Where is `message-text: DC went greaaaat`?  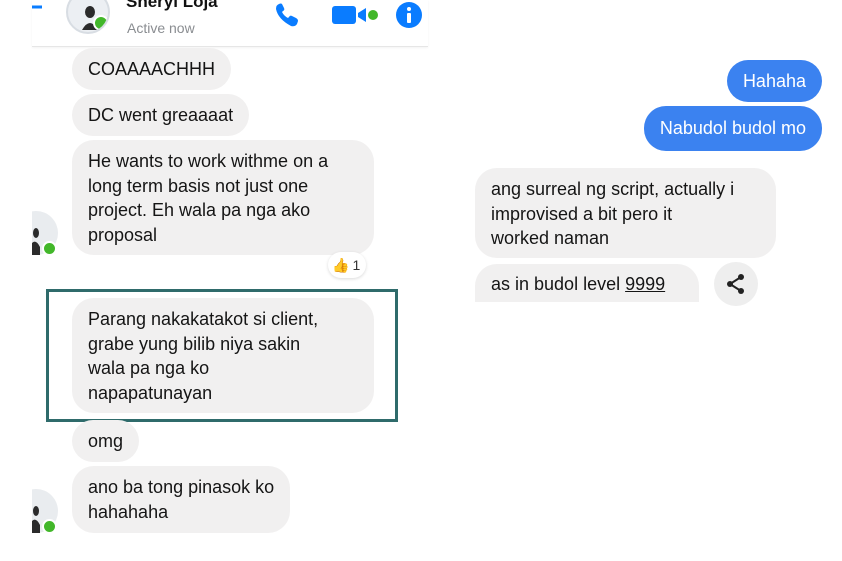 message-text: DC went greaaaat is located at coordinates (161, 115).